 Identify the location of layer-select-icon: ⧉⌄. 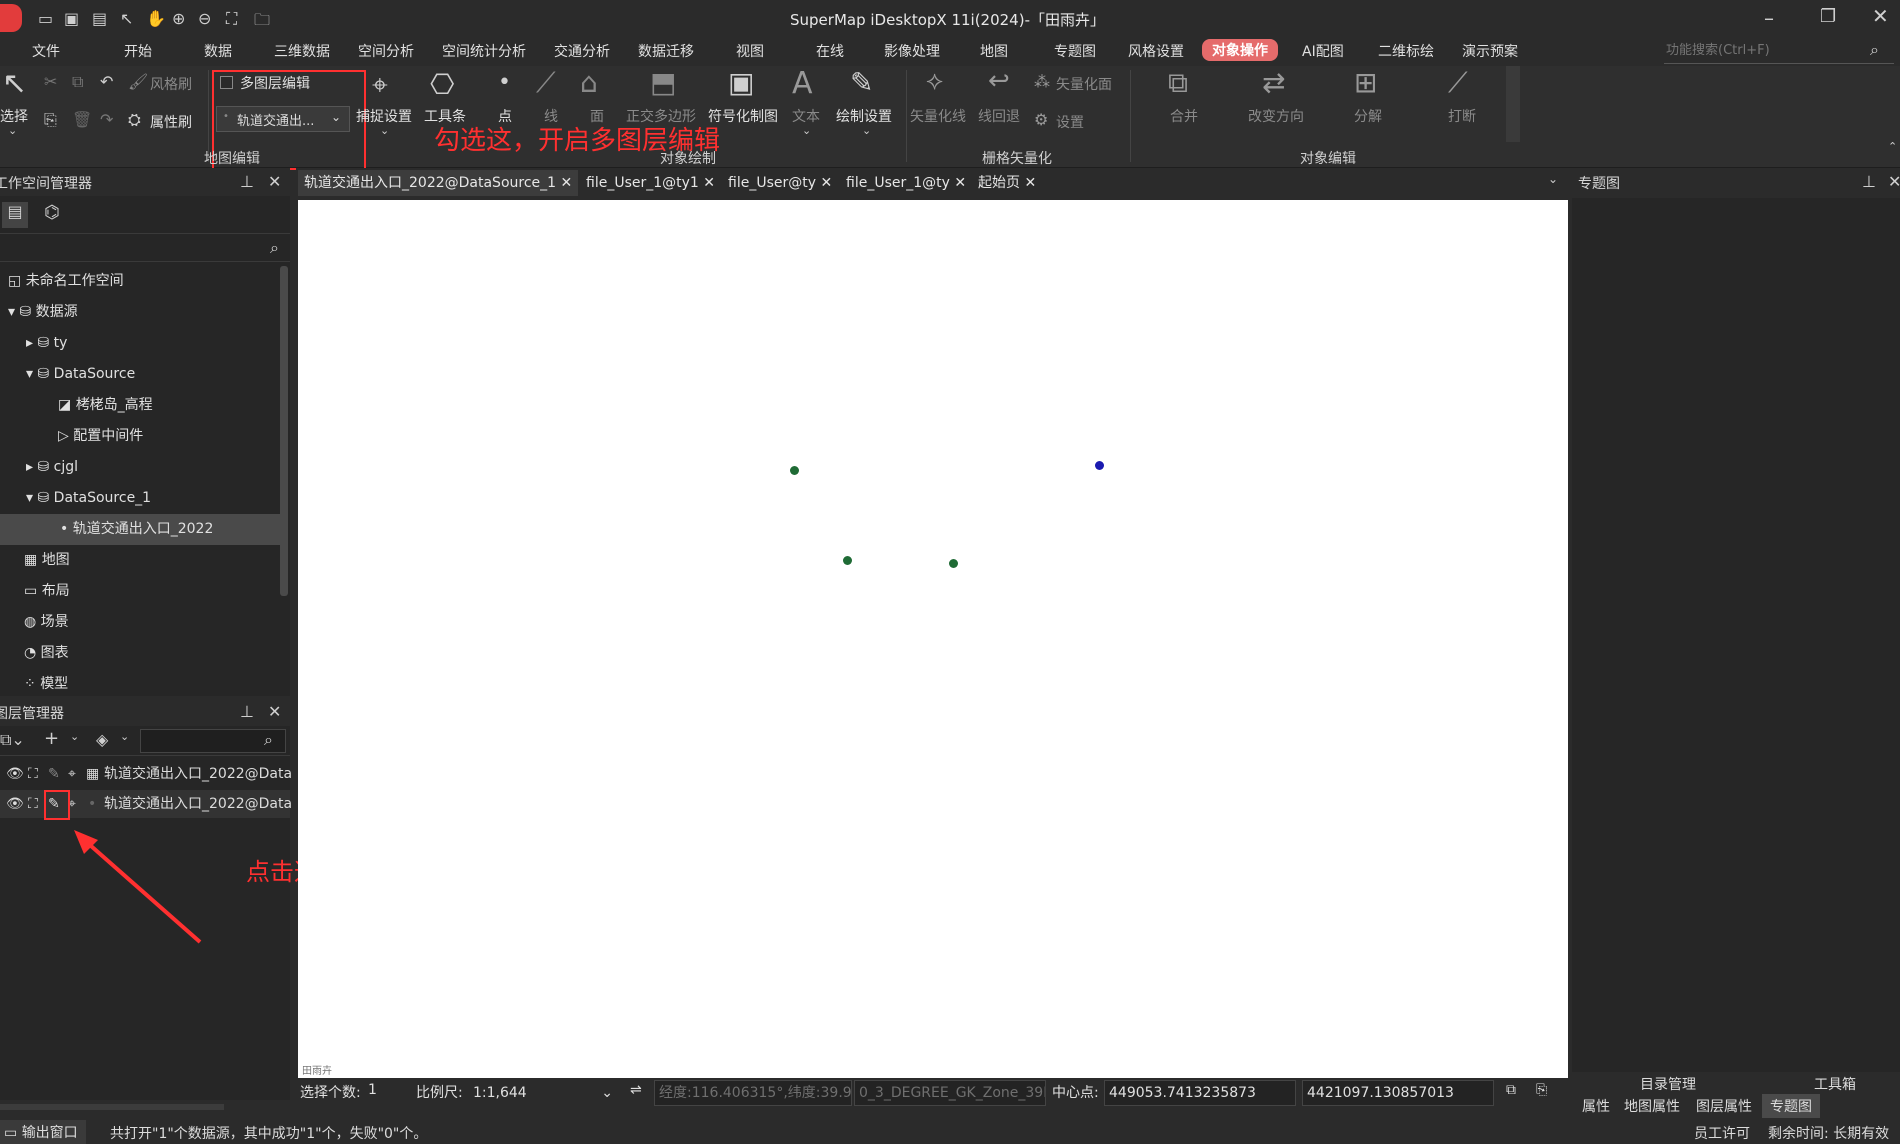
(12, 740).